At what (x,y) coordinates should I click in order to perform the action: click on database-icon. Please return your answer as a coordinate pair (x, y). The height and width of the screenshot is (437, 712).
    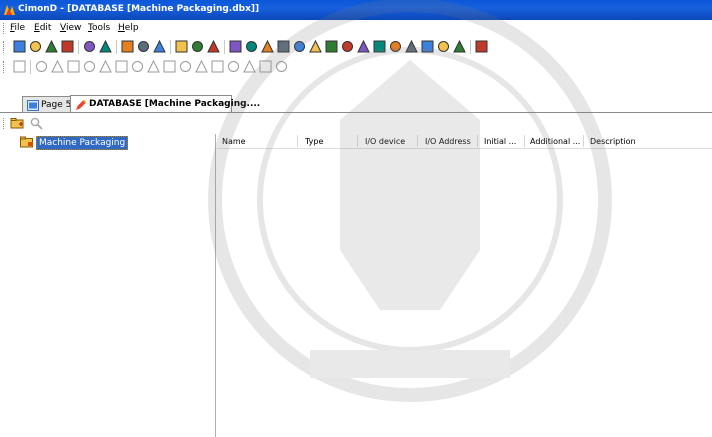
    Looking at the image, I should click on (331, 46).